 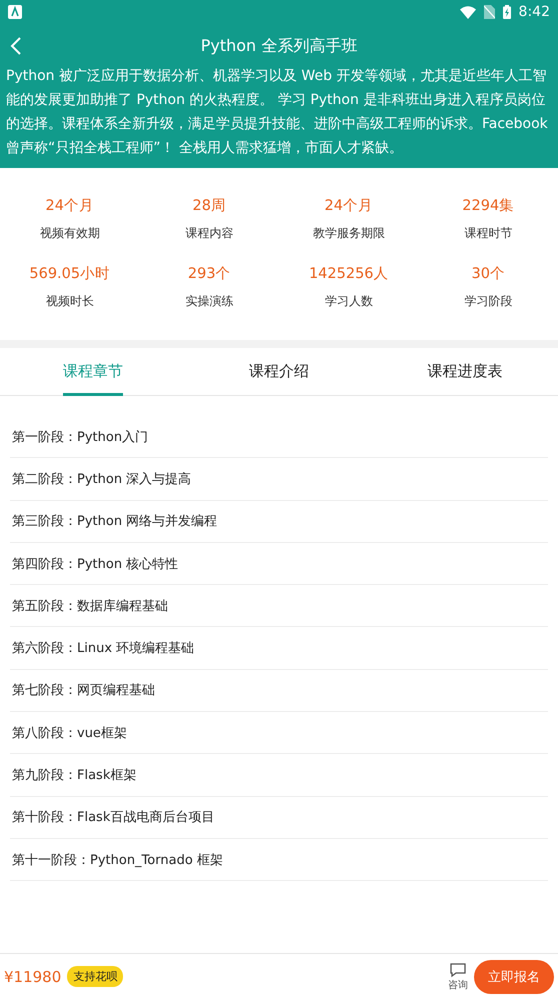 What do you see at coordinates (488, 233) in the screenshot?
I see `stat-label: 课程时节` at bounding box center [488, 233].